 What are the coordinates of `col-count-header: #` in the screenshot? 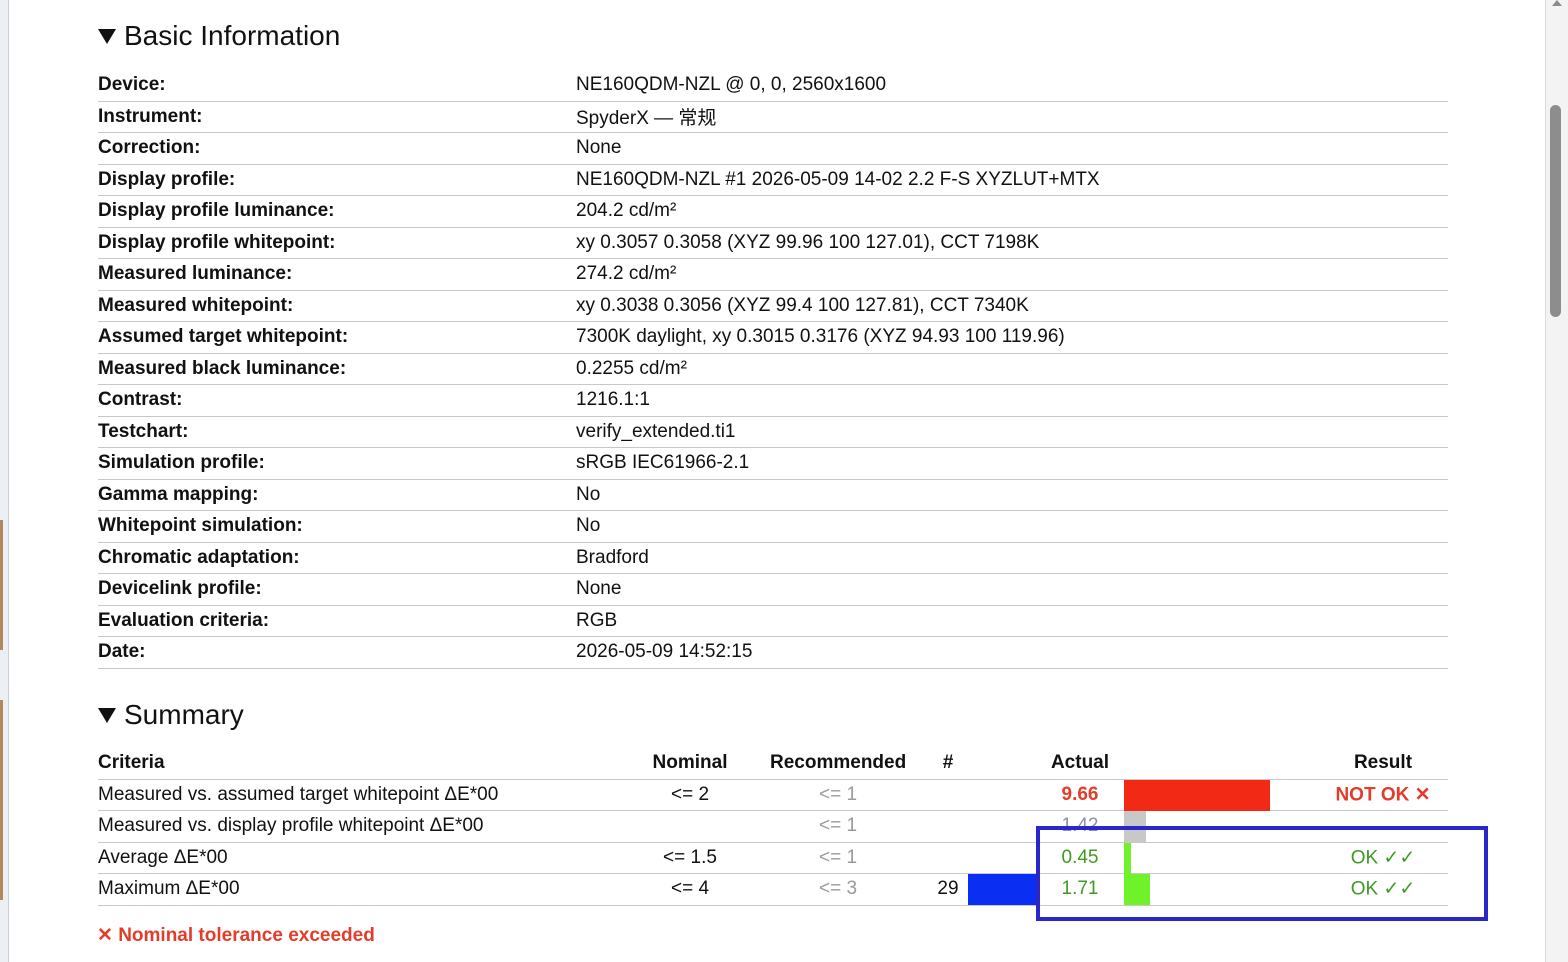 It's located at (948, 763).